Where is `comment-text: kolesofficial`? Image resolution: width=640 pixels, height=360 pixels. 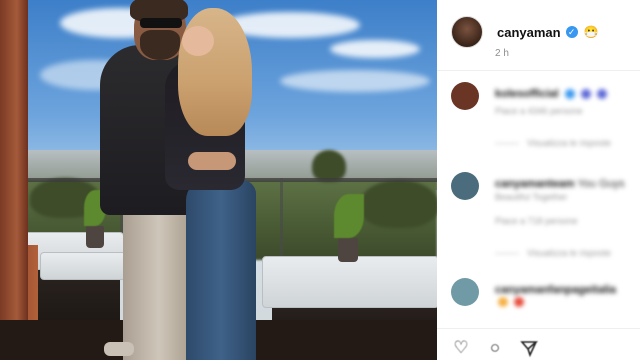
comment-text: kolesofficial is located at coordinates (551, 94).